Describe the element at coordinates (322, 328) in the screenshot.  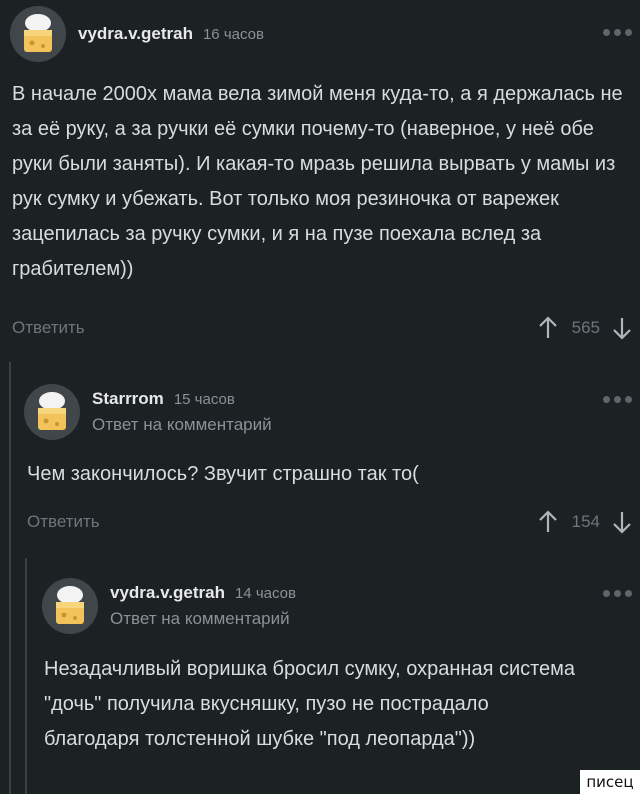
I see `comment-actions: Ответить 565` at that location.